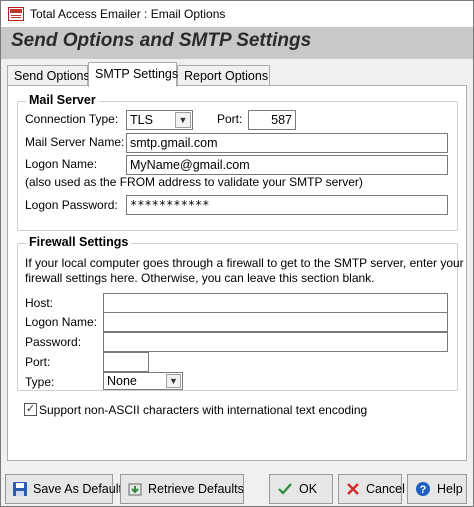 Image resolution: width=474 pixels, height=507 pixels. What do you see at coordinates (133, 74) in the screenshot?
I see `tab-smtp-settings: SMTP Settings` at bounding box center [133, 74].